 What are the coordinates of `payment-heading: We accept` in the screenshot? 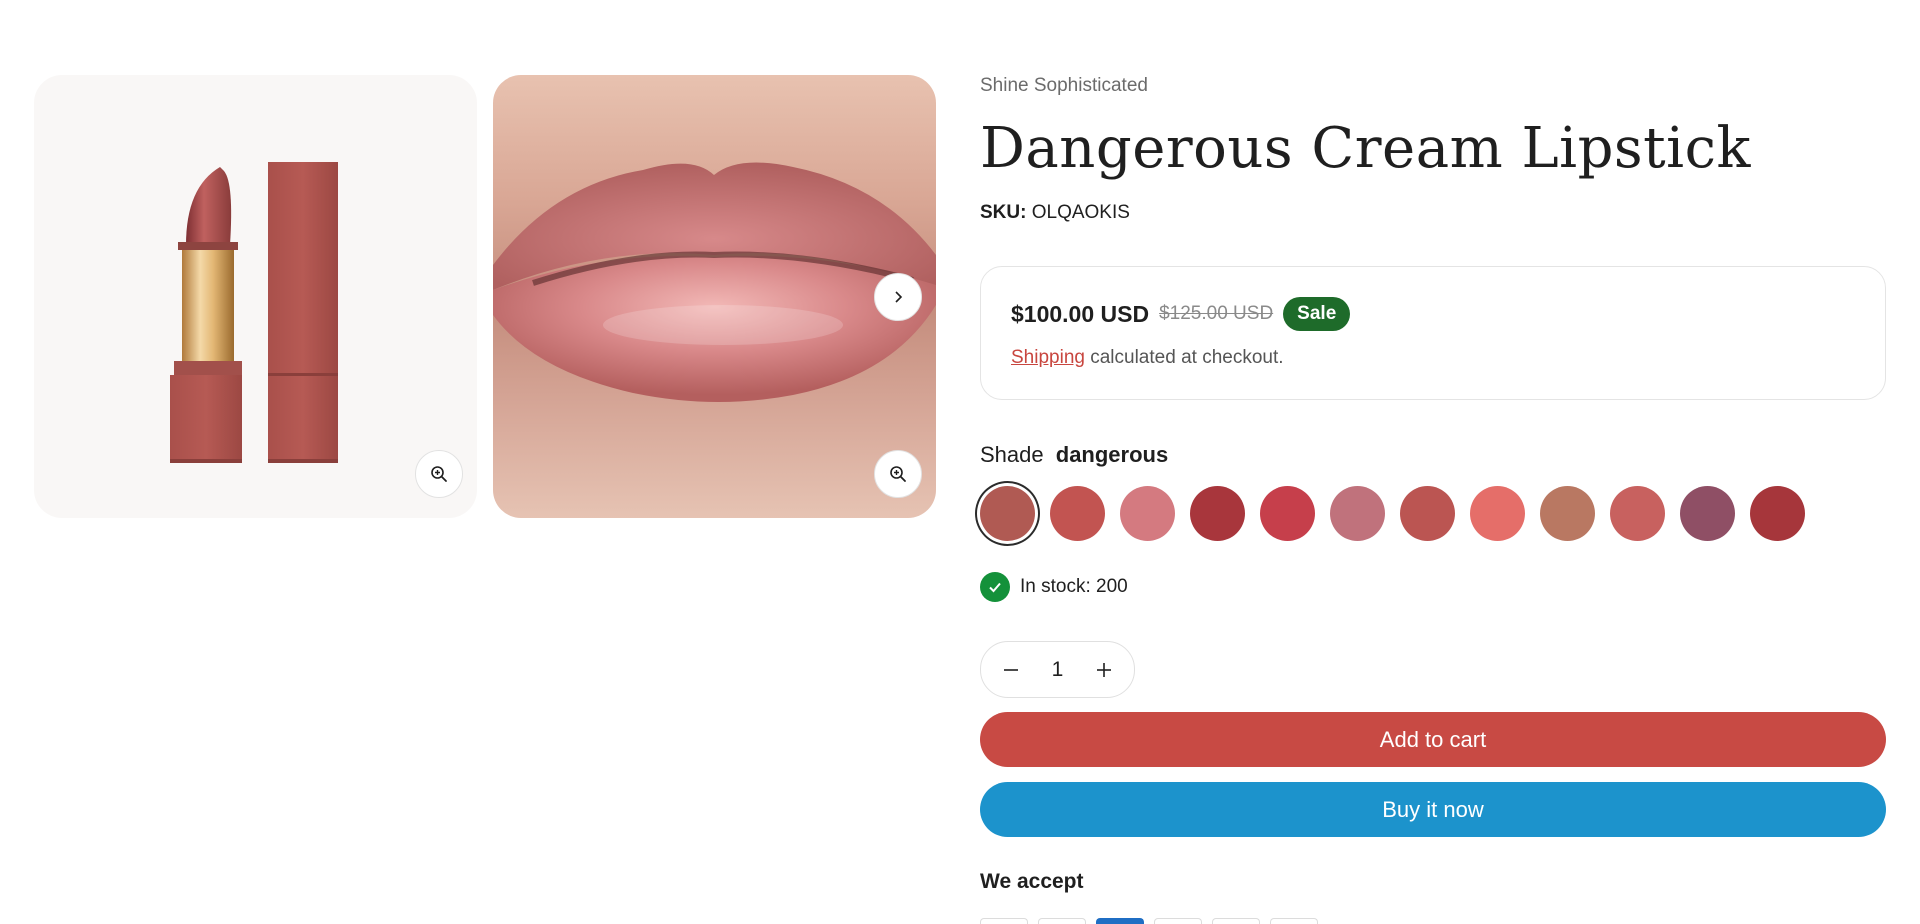 It's located at (1032, 881).